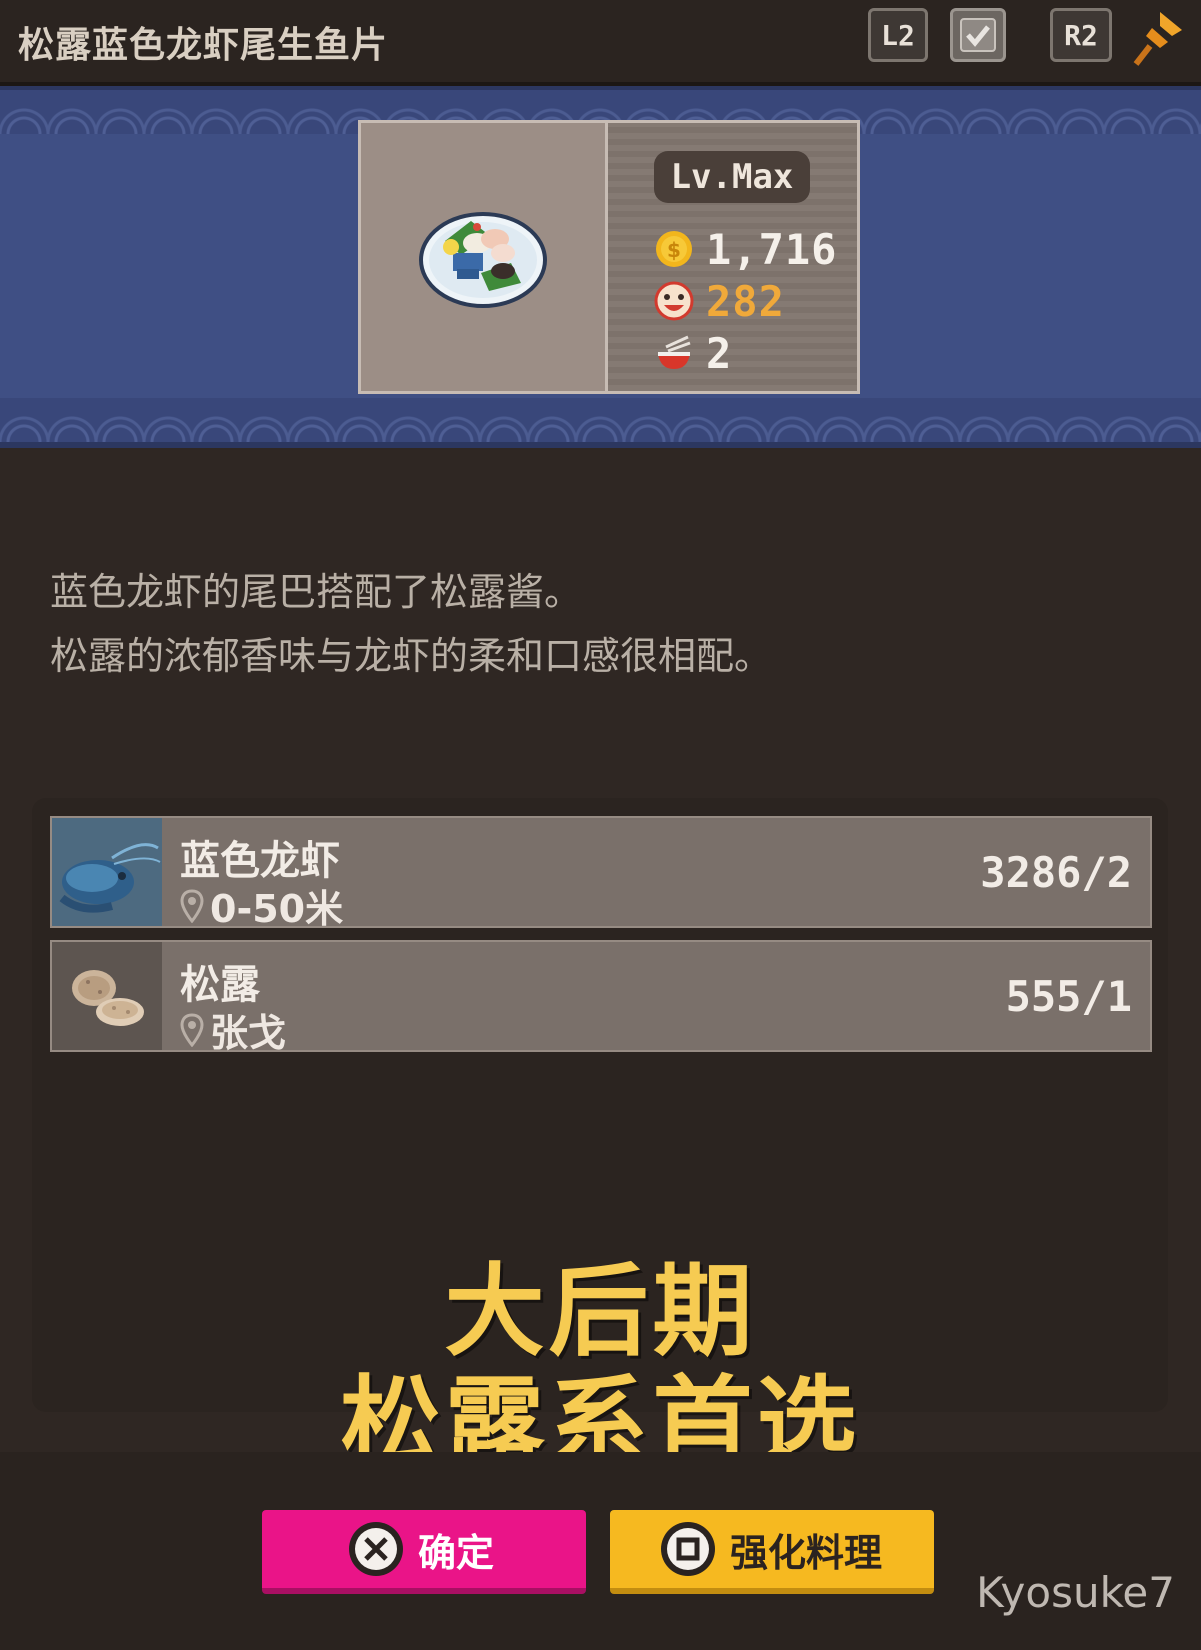 This screenshot has width=1201, height=1650. I want to click on pin-icon, so click(1158, 39).